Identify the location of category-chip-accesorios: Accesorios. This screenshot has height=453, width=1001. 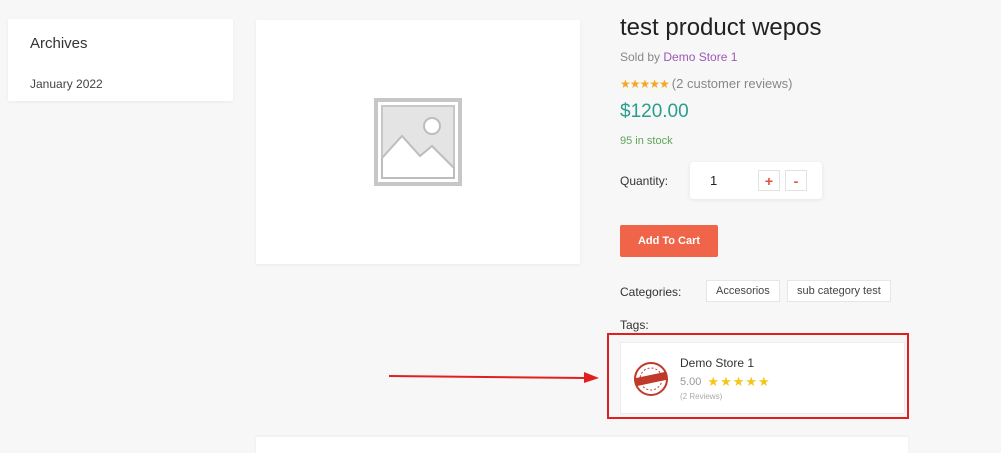
(743, 291).